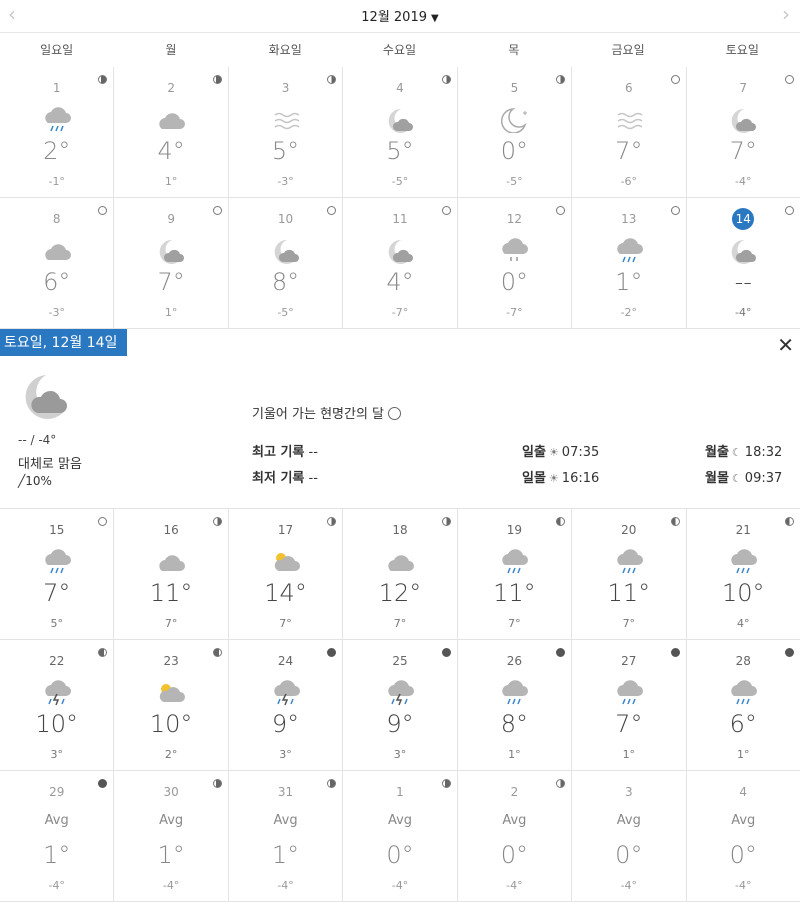 The width and height of the screenshot is (800, 902). Describe the element at coordinates (171, 263) in the screenshot. I see `day-cell: 9 7° 1°` at that location.